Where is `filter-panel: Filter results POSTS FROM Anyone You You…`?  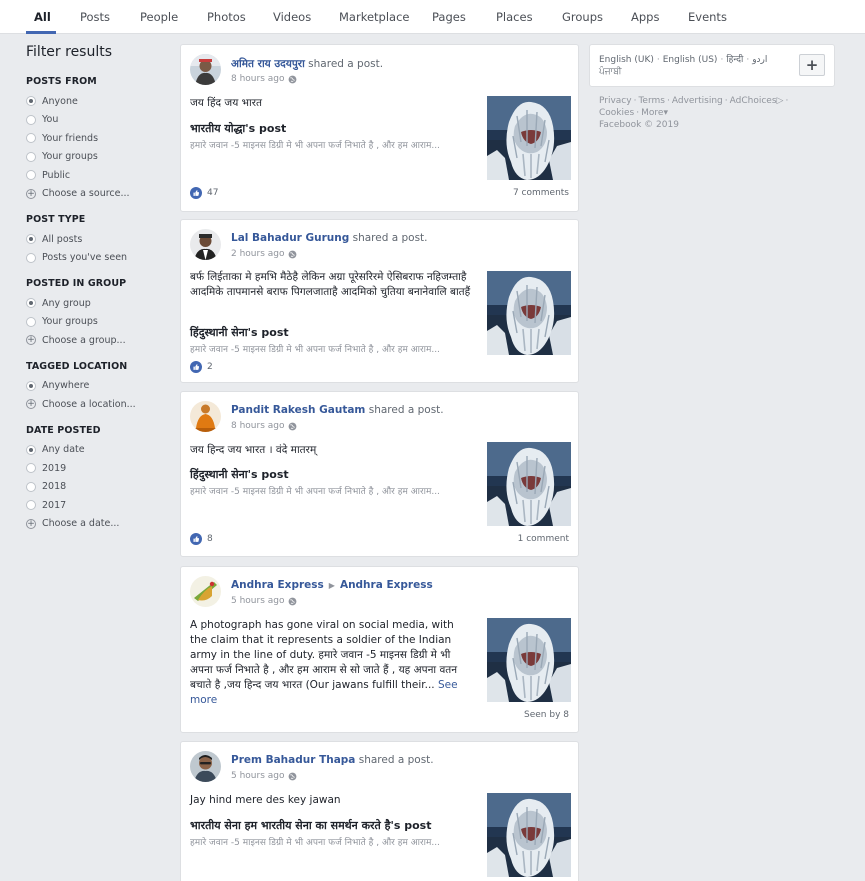
filter-panel: Filter results POSTS FROM Anyone You You… is located at coordinates (96, 294).